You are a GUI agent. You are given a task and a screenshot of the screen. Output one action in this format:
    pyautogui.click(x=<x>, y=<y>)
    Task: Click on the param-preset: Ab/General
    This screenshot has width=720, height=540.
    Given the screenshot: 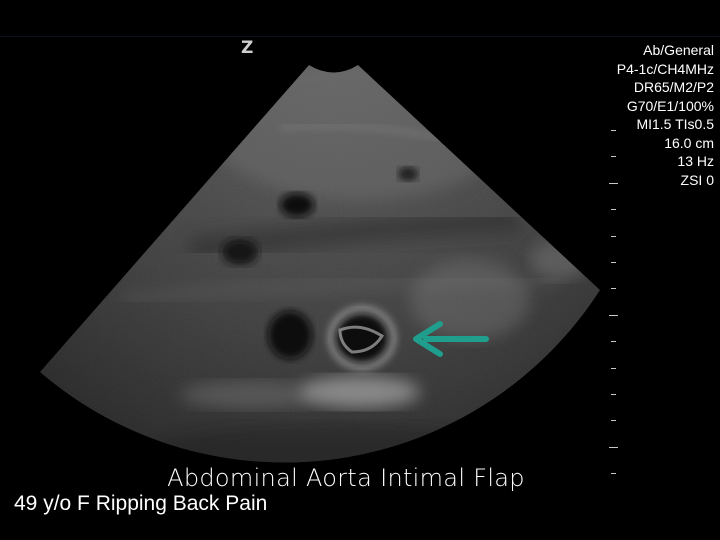 What is the action you would take?
    pyautogui.click(x=678, y=50)
    